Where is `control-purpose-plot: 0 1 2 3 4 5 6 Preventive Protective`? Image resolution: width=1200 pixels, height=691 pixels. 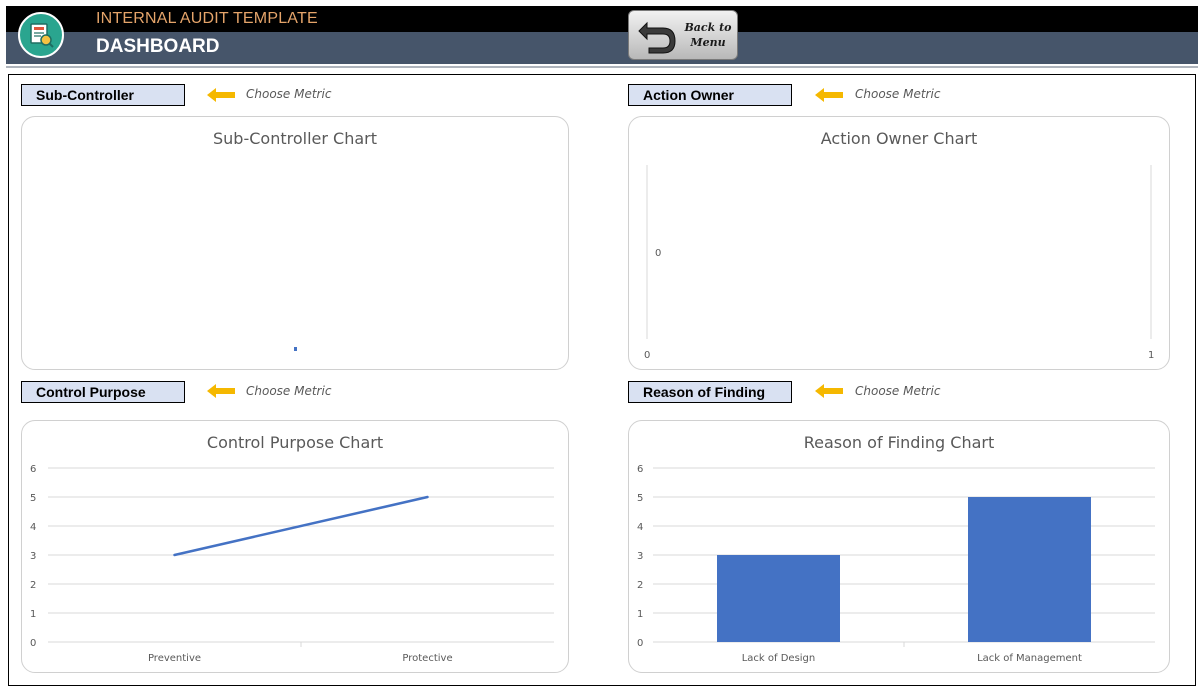 control-purpose-plot: 0 1 2 3 4 5 6 Preventive Protective is located at coordinates (292, 564).